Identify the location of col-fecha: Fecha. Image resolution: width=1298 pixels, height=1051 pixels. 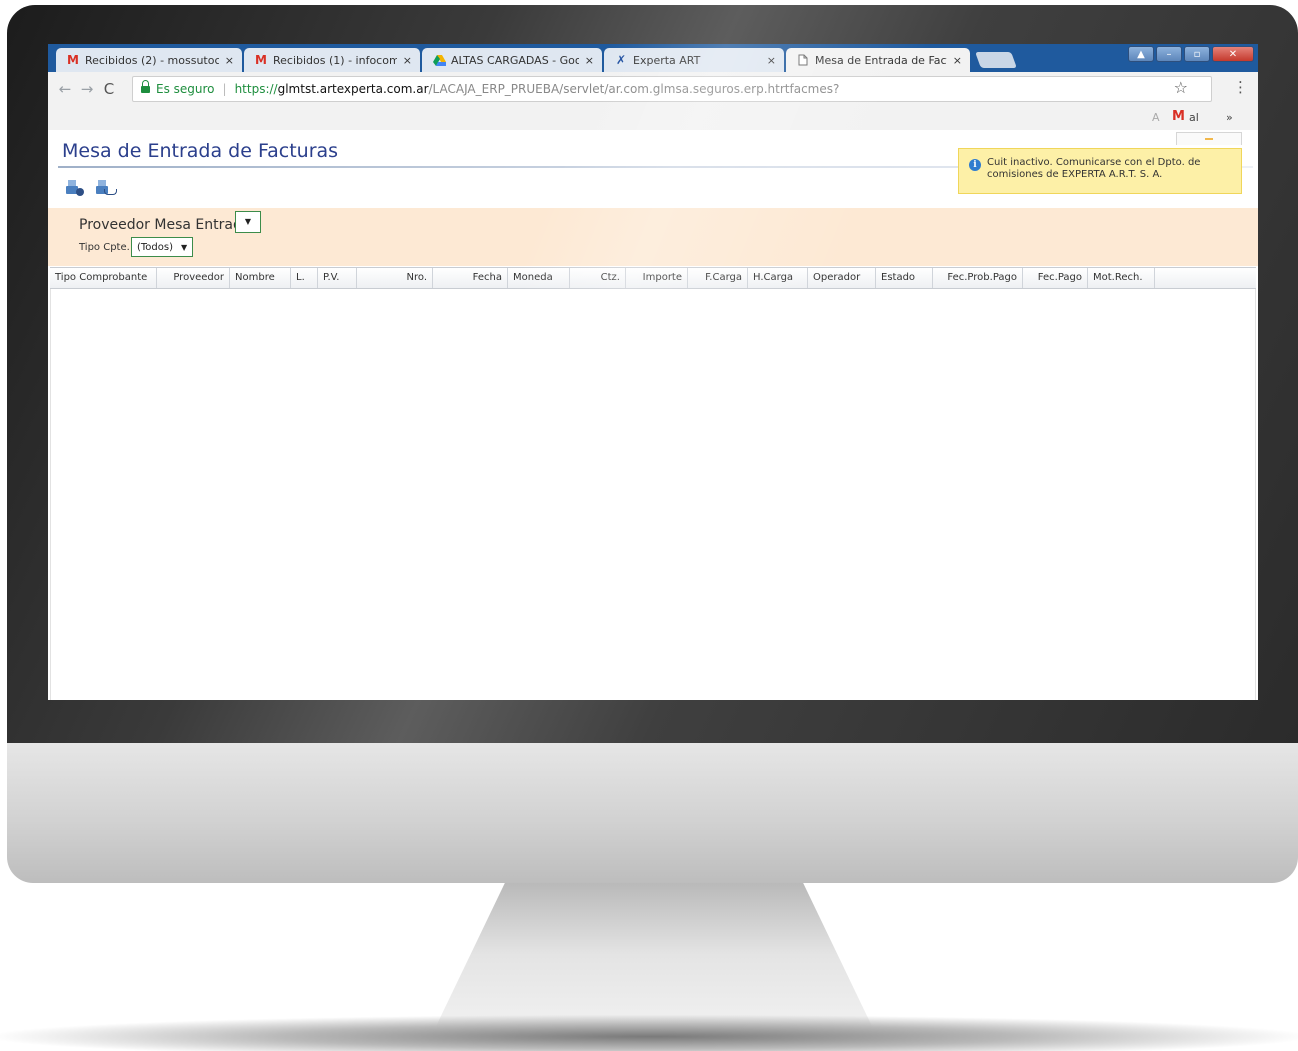
(470, 278).